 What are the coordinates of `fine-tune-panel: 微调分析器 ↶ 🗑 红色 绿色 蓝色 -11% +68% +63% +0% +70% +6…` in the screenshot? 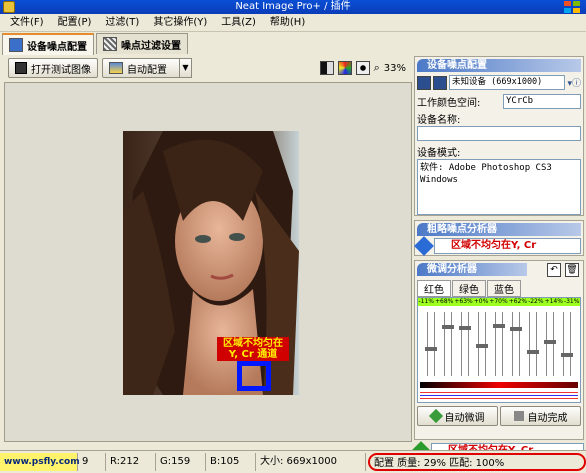 It's located at (499, 350).